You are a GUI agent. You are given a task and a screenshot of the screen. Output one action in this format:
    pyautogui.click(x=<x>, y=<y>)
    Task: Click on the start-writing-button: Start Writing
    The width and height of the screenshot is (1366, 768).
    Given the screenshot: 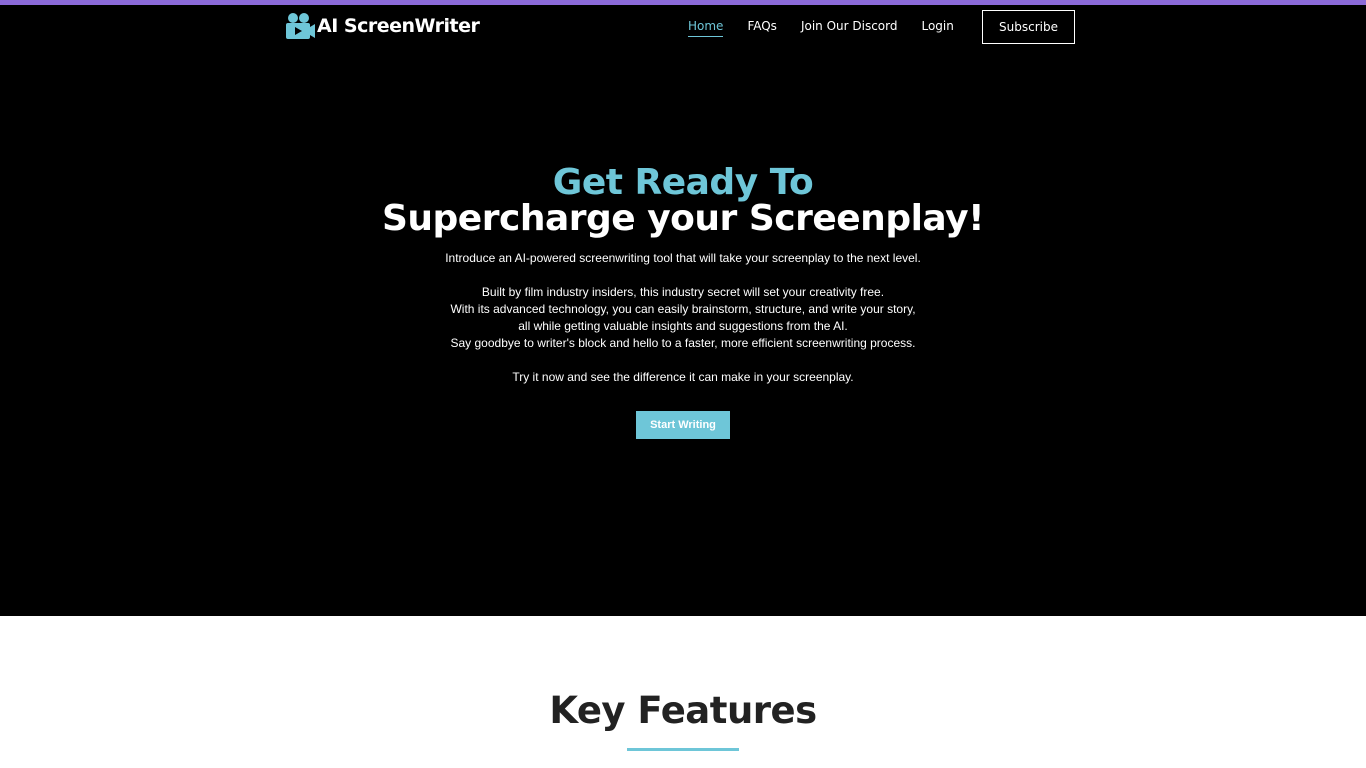 What is the action you would take?
    pyautogui.click(x=683, y=425)
    